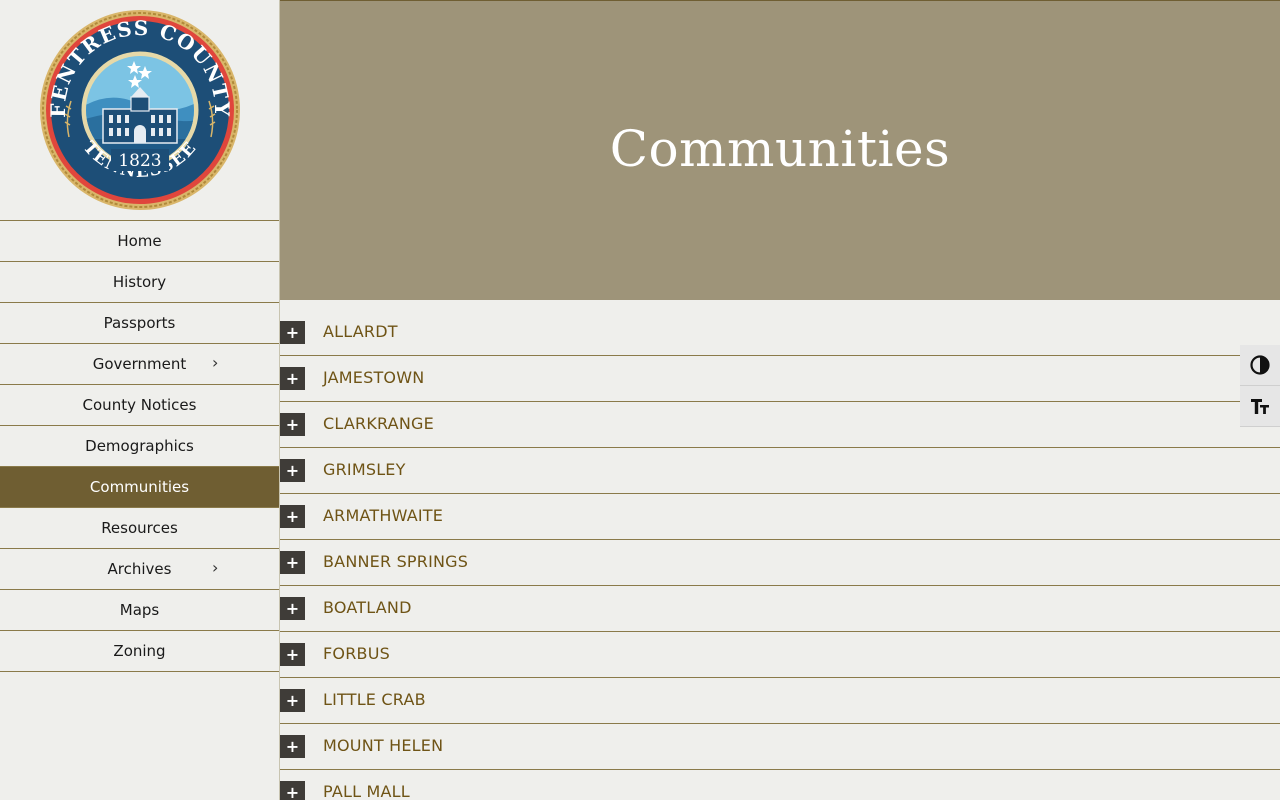  I want to click on nav-item-label: Resources, so click(139, 528).